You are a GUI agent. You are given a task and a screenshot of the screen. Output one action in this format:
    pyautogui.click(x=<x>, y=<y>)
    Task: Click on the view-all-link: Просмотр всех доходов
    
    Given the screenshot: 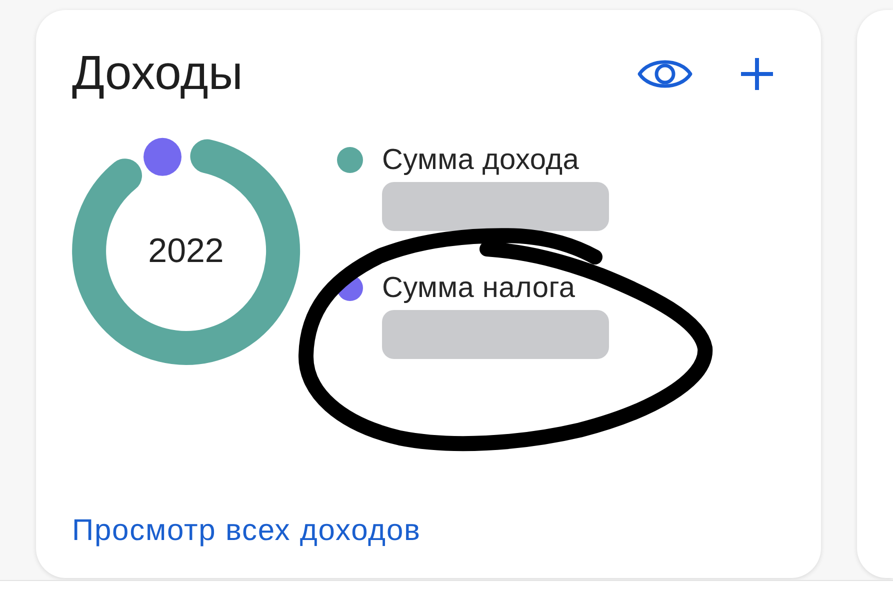 What is the action you would take?
    pyautogui.click(x=246, y=531)
    